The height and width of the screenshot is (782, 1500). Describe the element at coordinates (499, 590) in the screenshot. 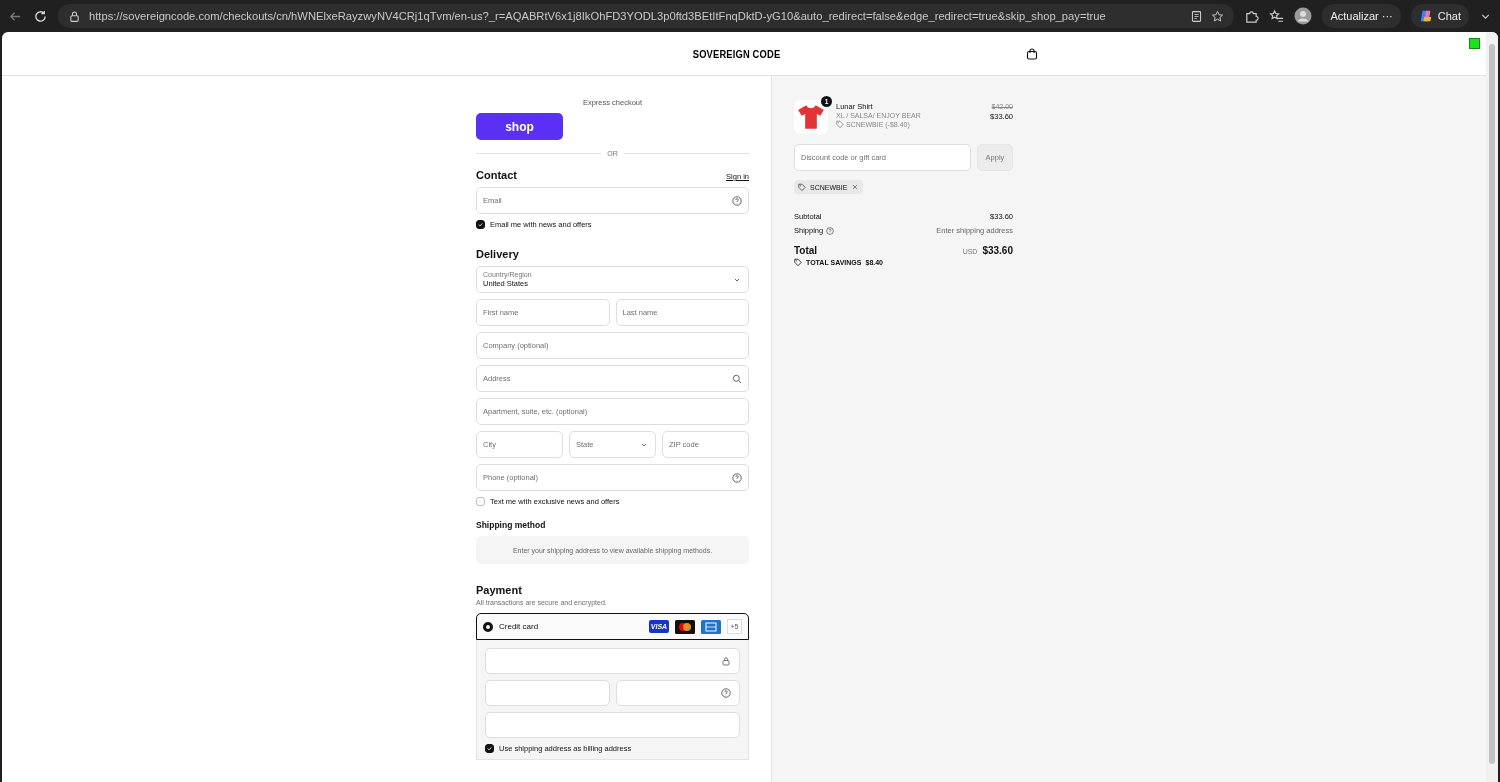

I see `section-title: Payment` at that location.